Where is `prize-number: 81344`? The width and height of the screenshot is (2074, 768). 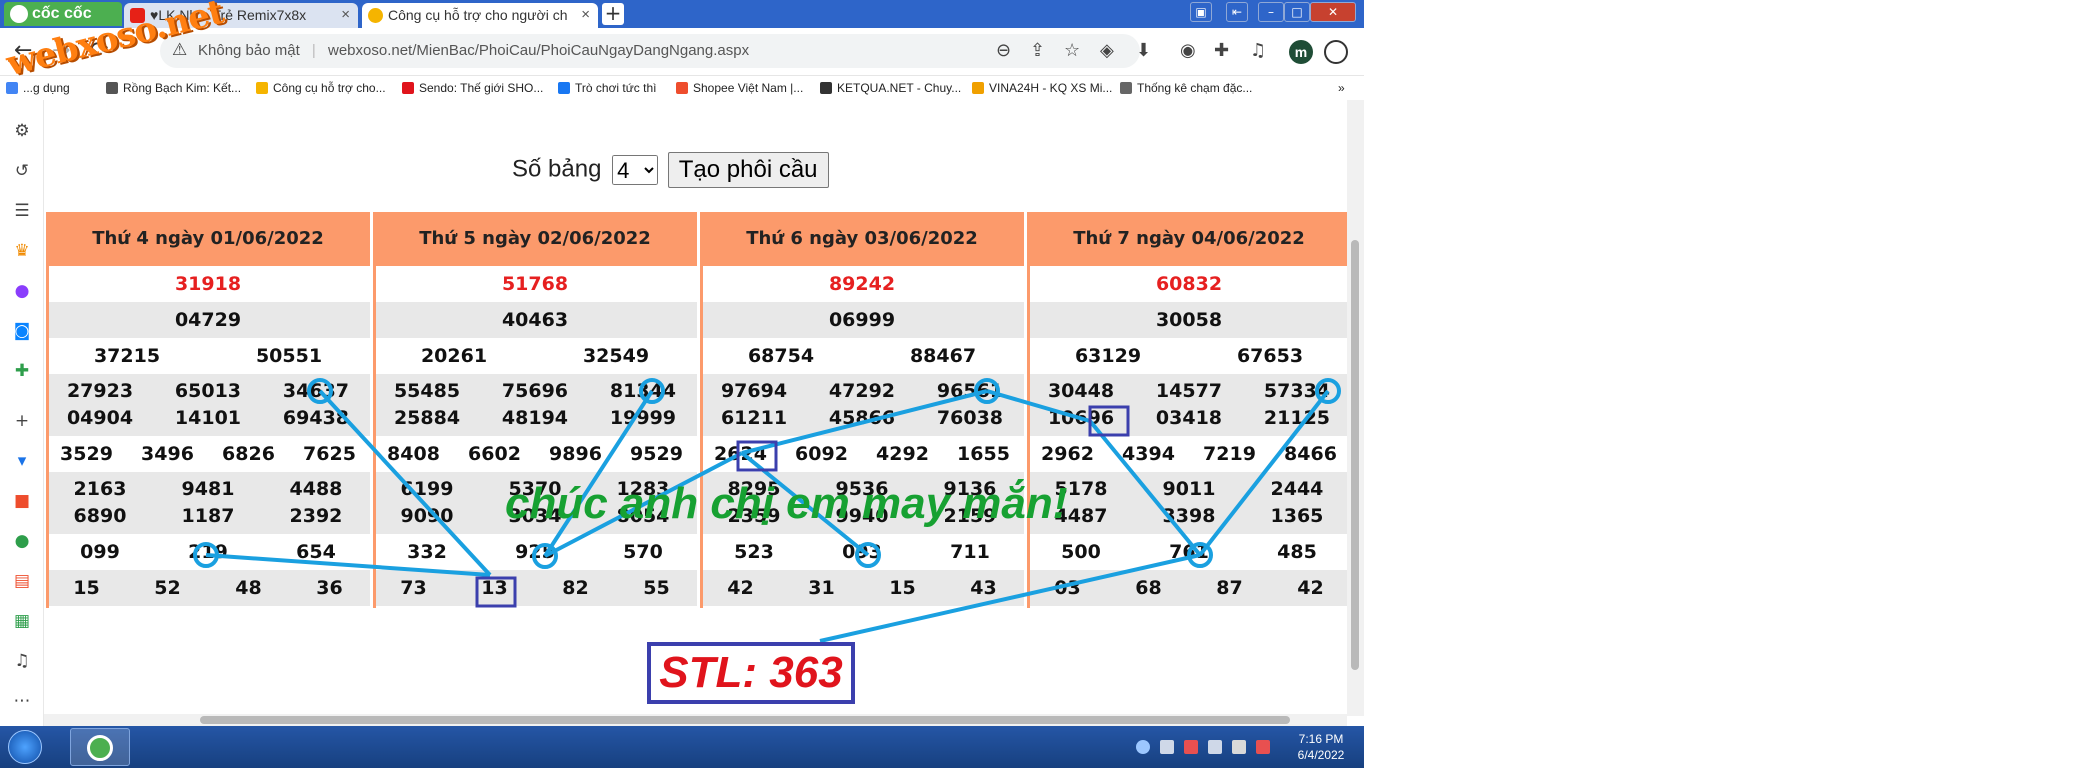 prize-number: 81344 is located at coordinates (643, 391).